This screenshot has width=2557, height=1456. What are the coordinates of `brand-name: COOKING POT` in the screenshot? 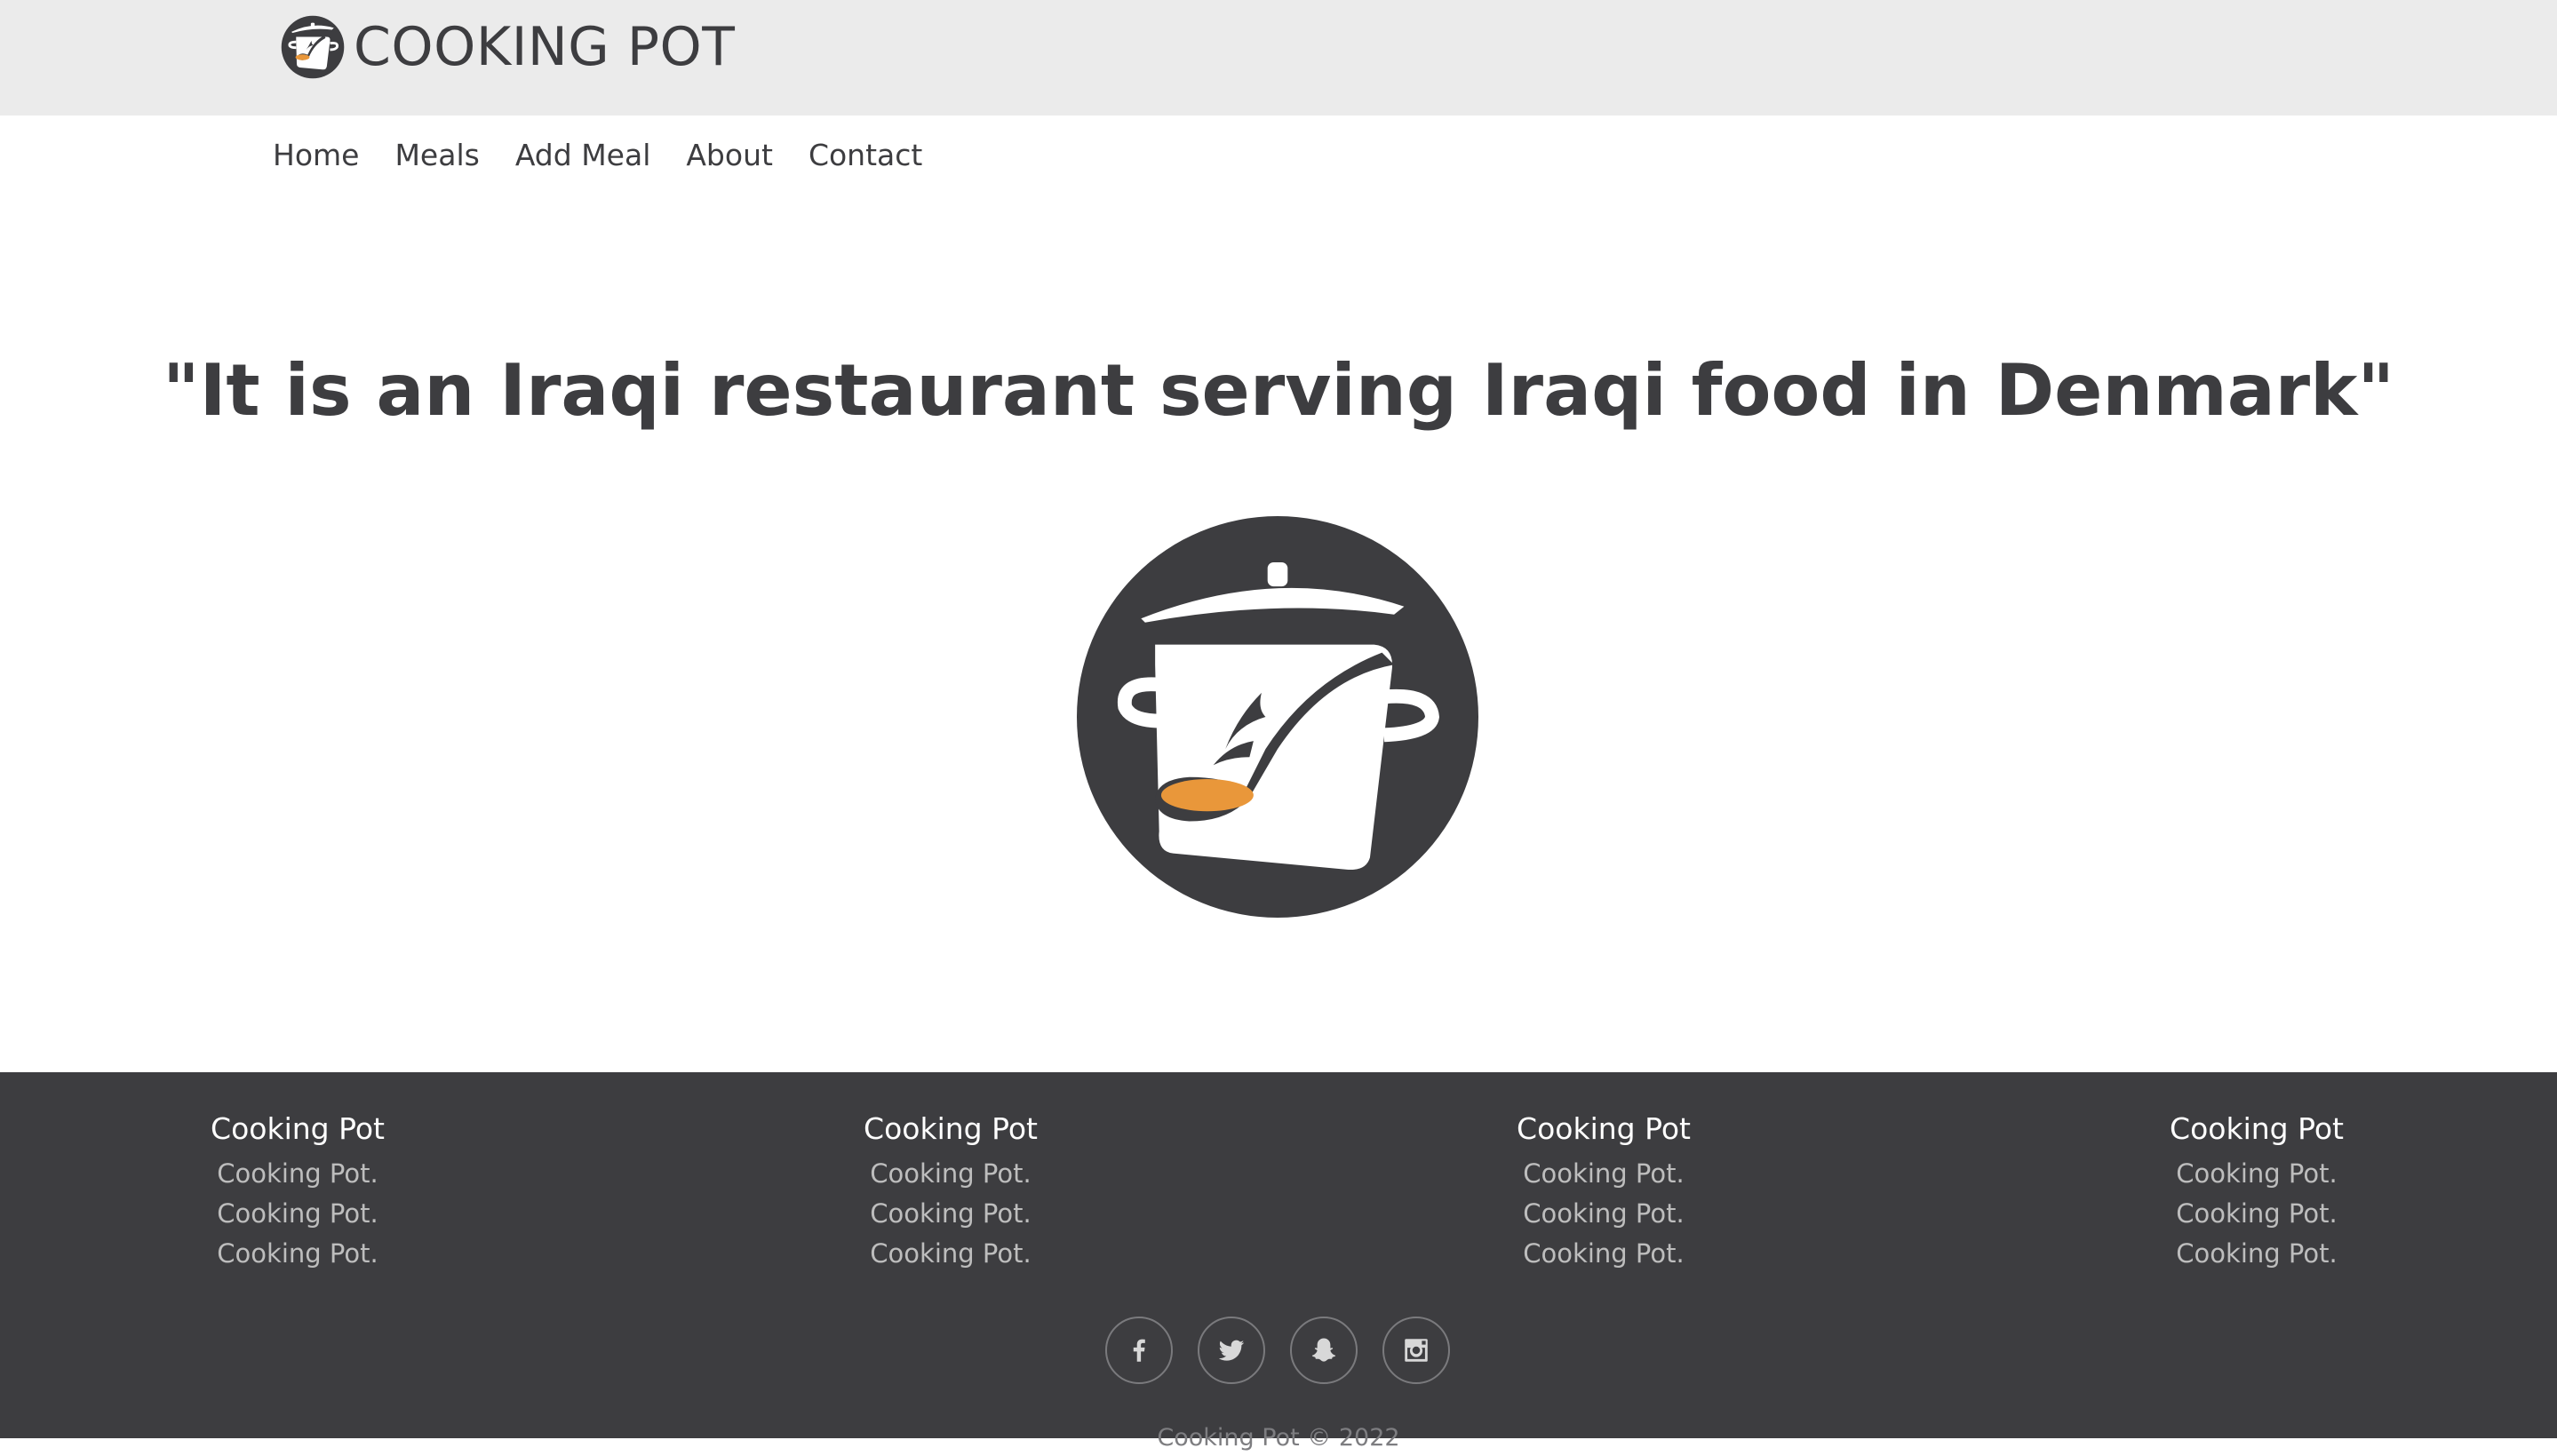 It's located at (545, 47).